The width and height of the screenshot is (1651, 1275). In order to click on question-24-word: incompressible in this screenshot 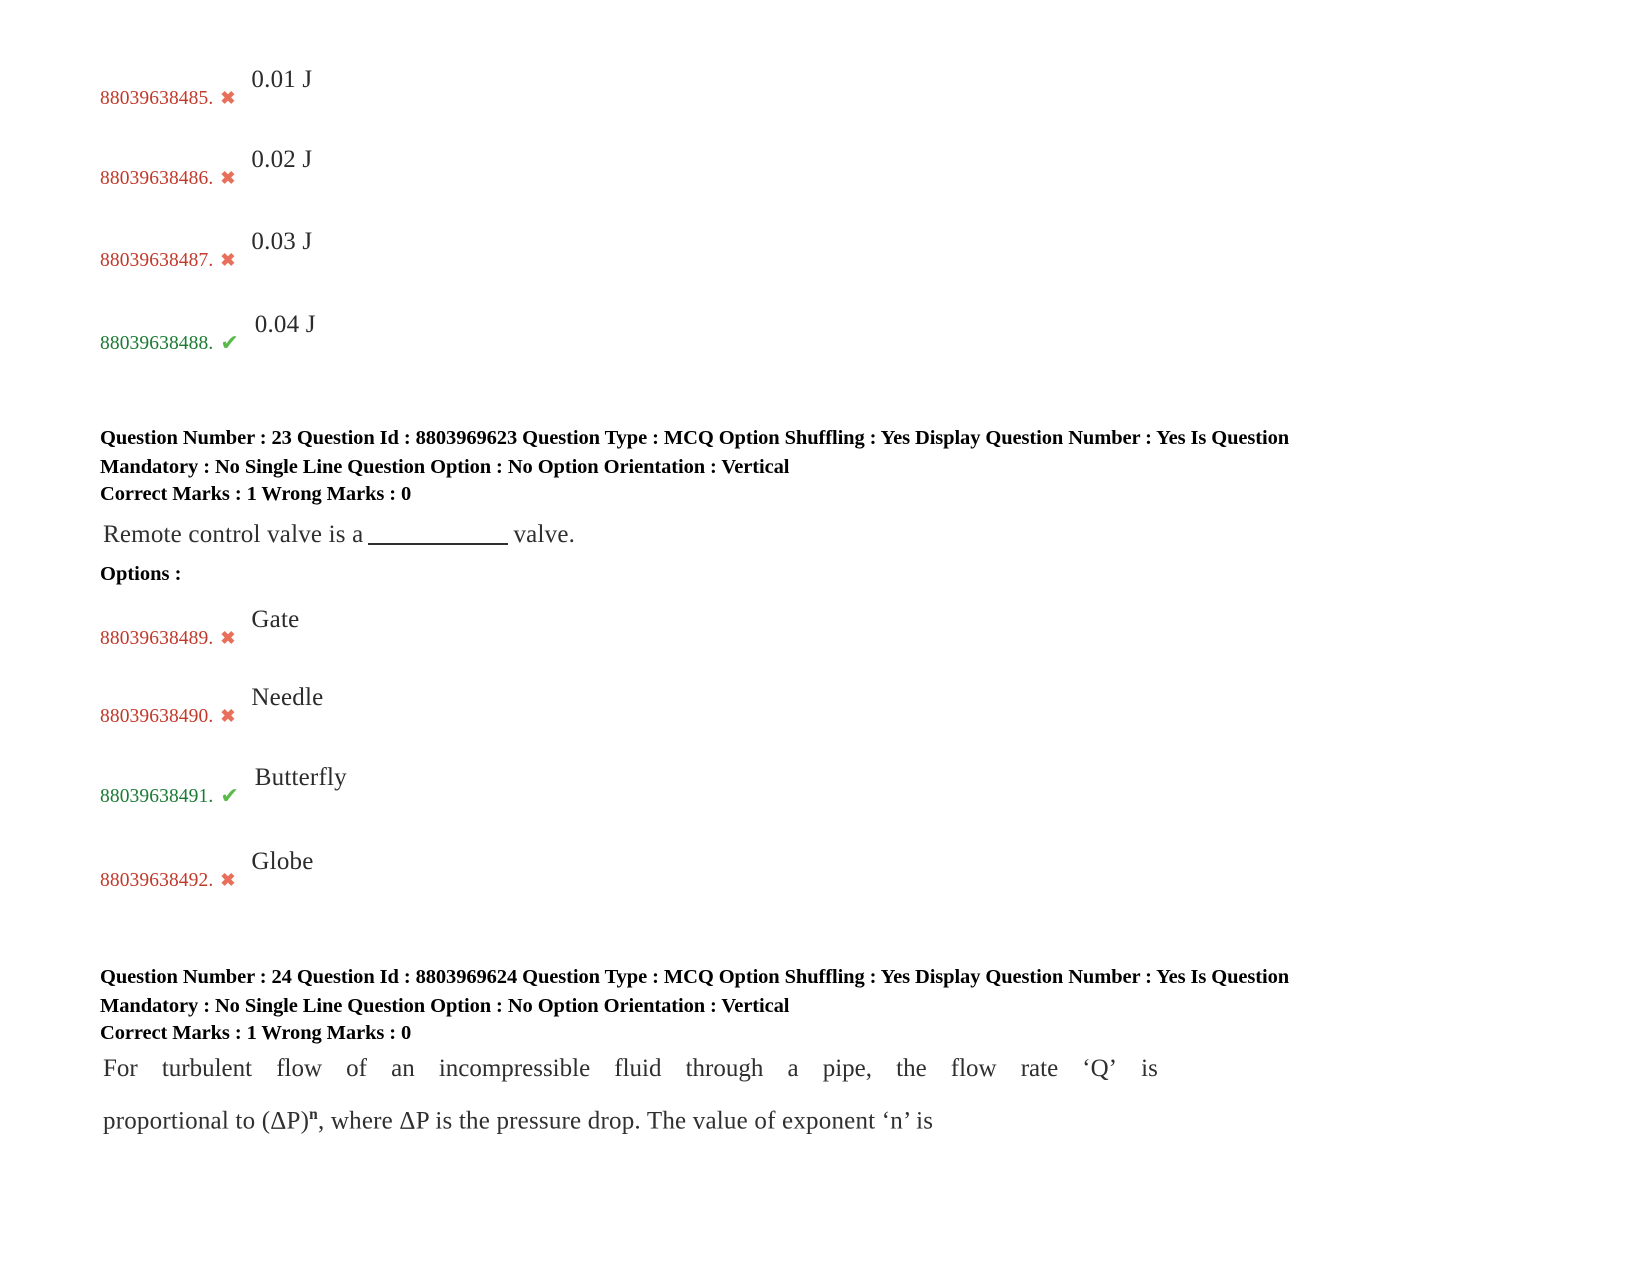, I will do `click(514, 1068)`.